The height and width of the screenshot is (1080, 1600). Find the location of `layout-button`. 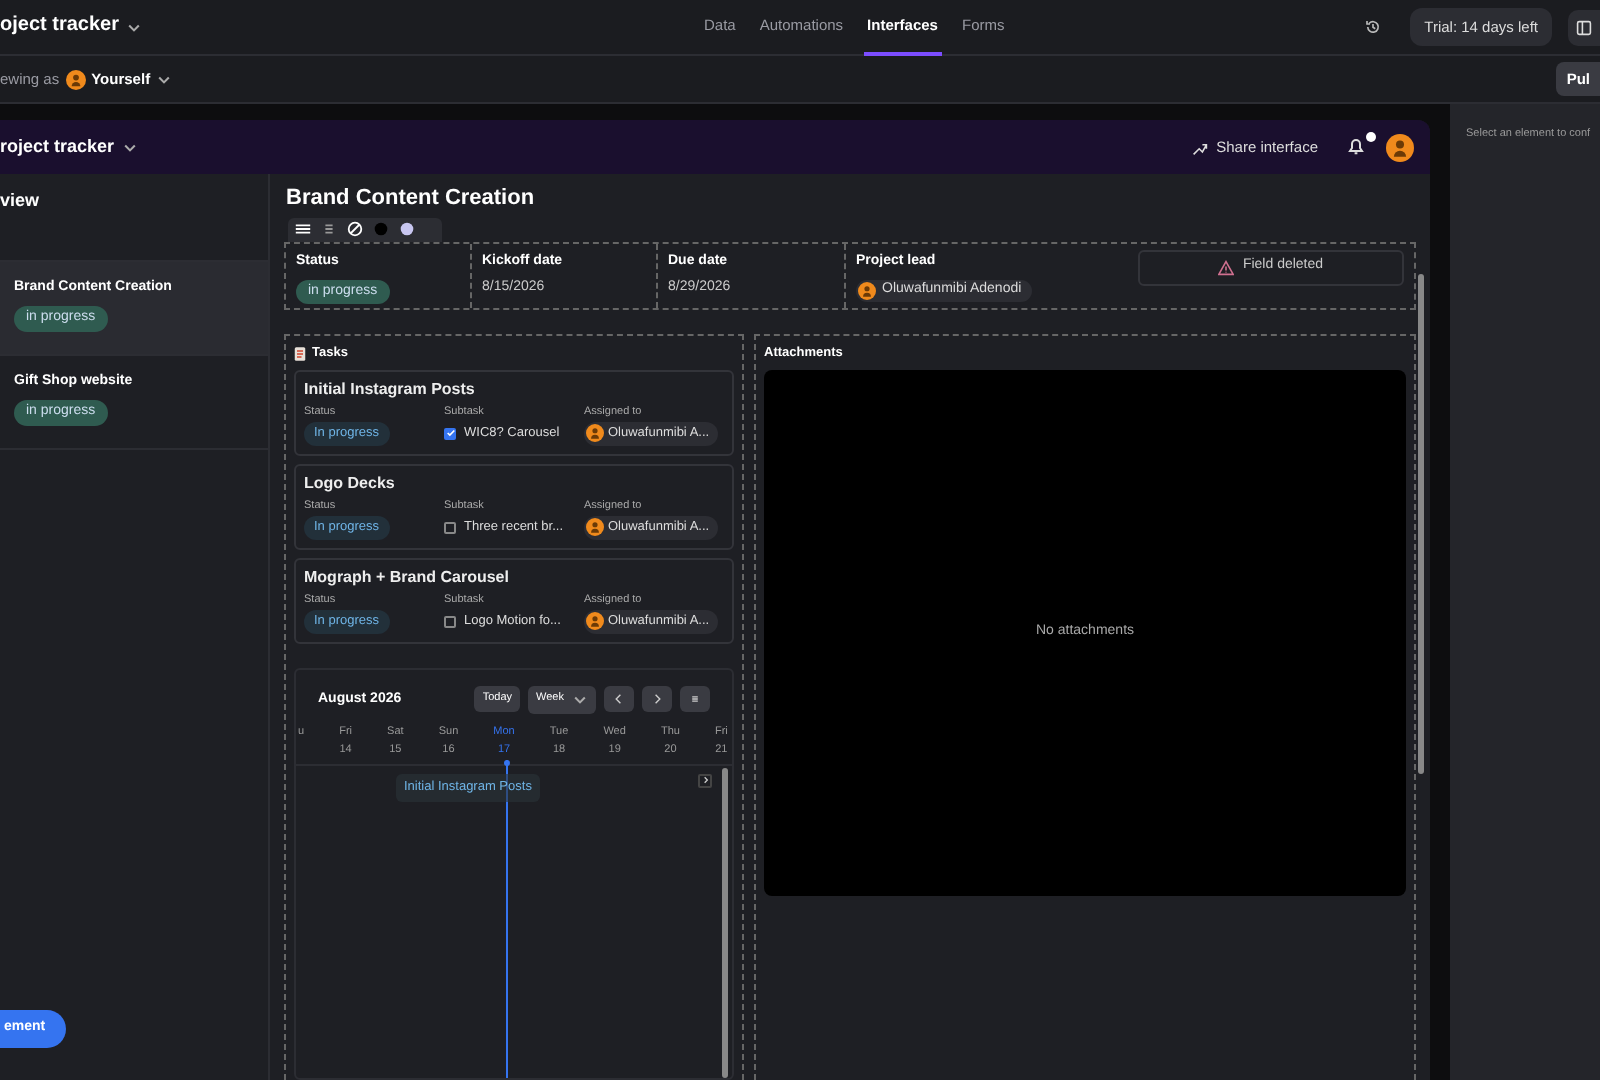

layout-button is located at coordinates (1584, 27).